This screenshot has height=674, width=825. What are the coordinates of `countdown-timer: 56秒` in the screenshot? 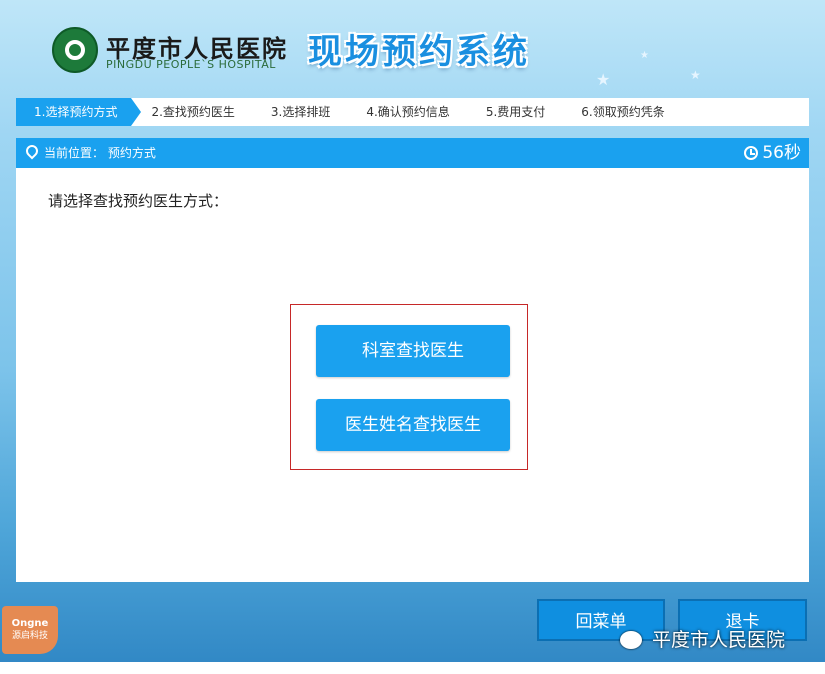 It's located at (772, 153).